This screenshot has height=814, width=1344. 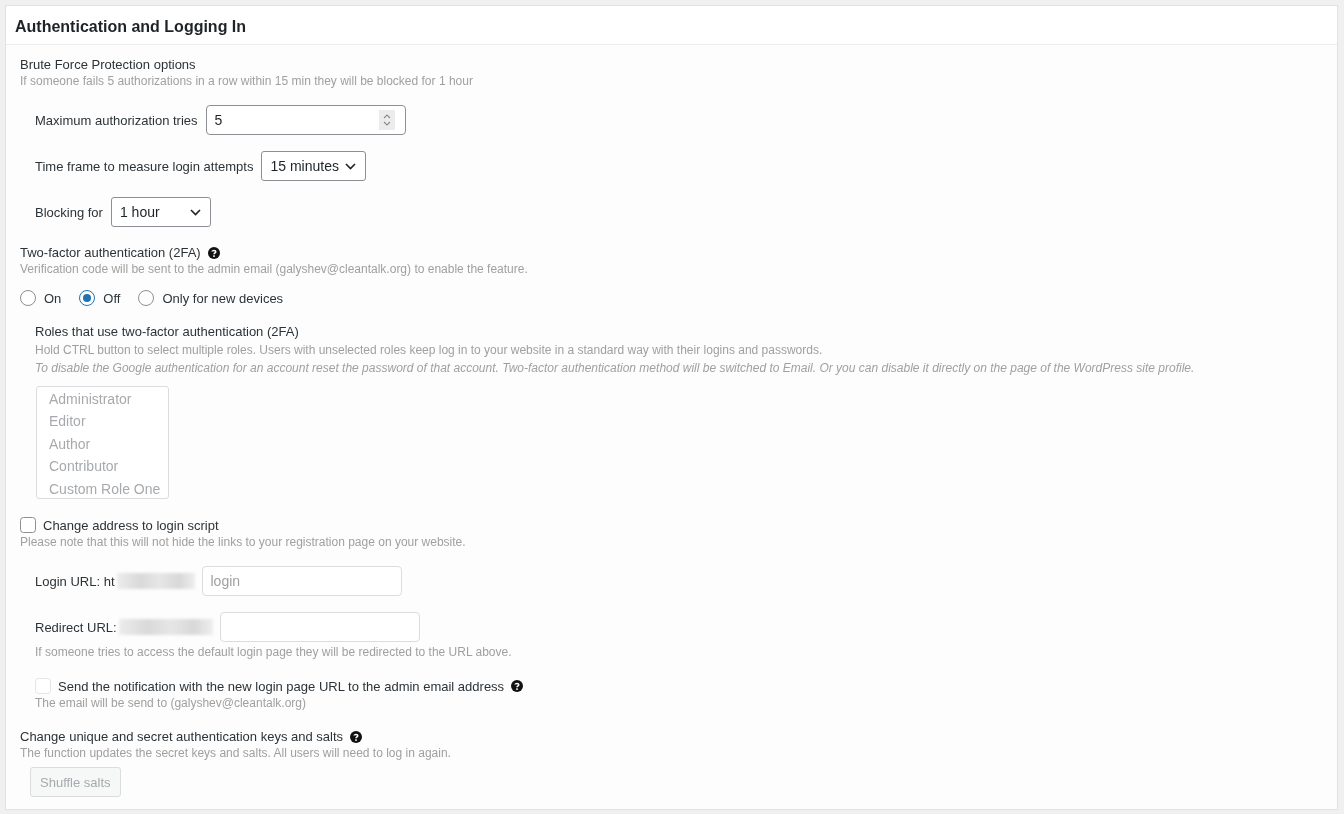 I want to click on url-field: login, so click(x=301, y=581).